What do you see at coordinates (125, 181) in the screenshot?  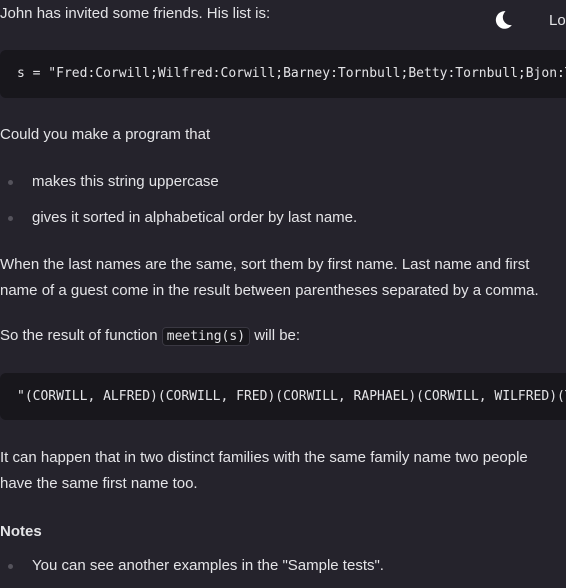 I see `list-item: makes this string uppercase` at bounding box center [125, 181].